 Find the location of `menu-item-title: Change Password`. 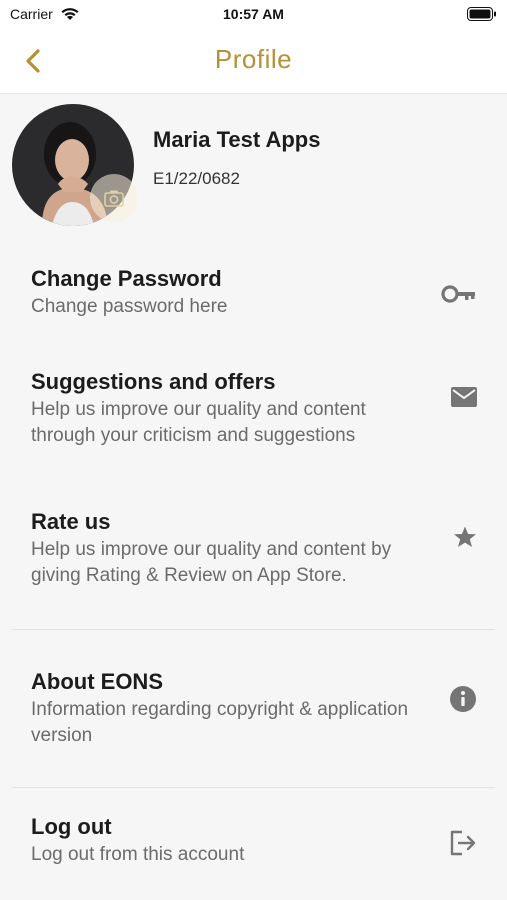

menu-item-title: Change Password is located at coordinates (126, 278).